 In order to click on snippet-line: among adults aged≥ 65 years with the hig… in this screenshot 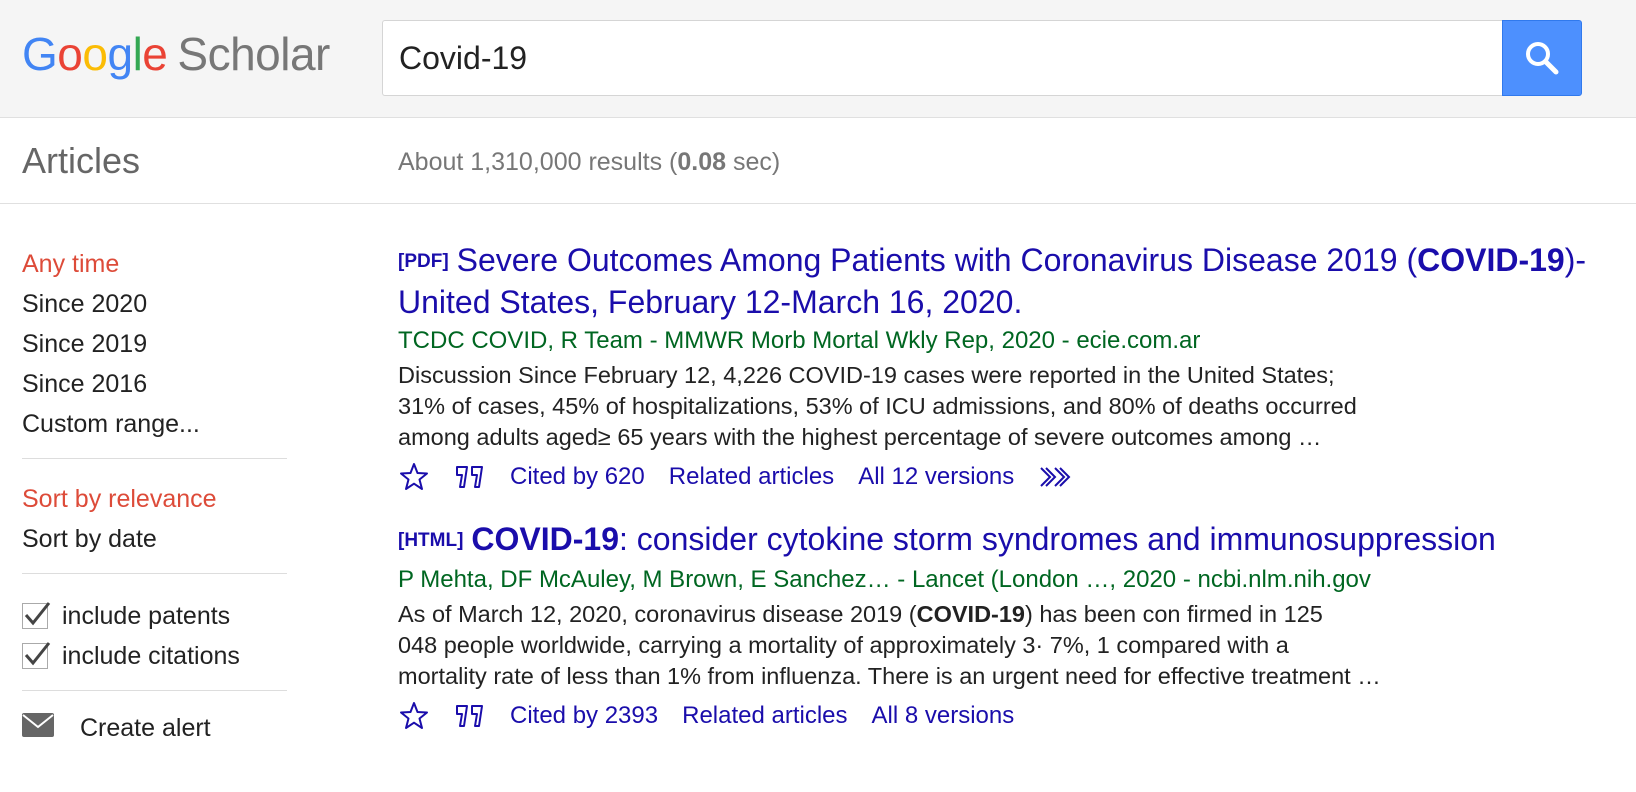, I will do `click(860, 437)`.